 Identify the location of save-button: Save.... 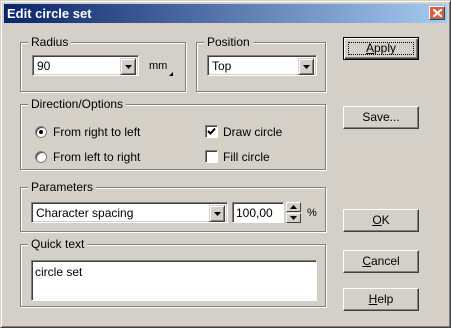
(381, 117).